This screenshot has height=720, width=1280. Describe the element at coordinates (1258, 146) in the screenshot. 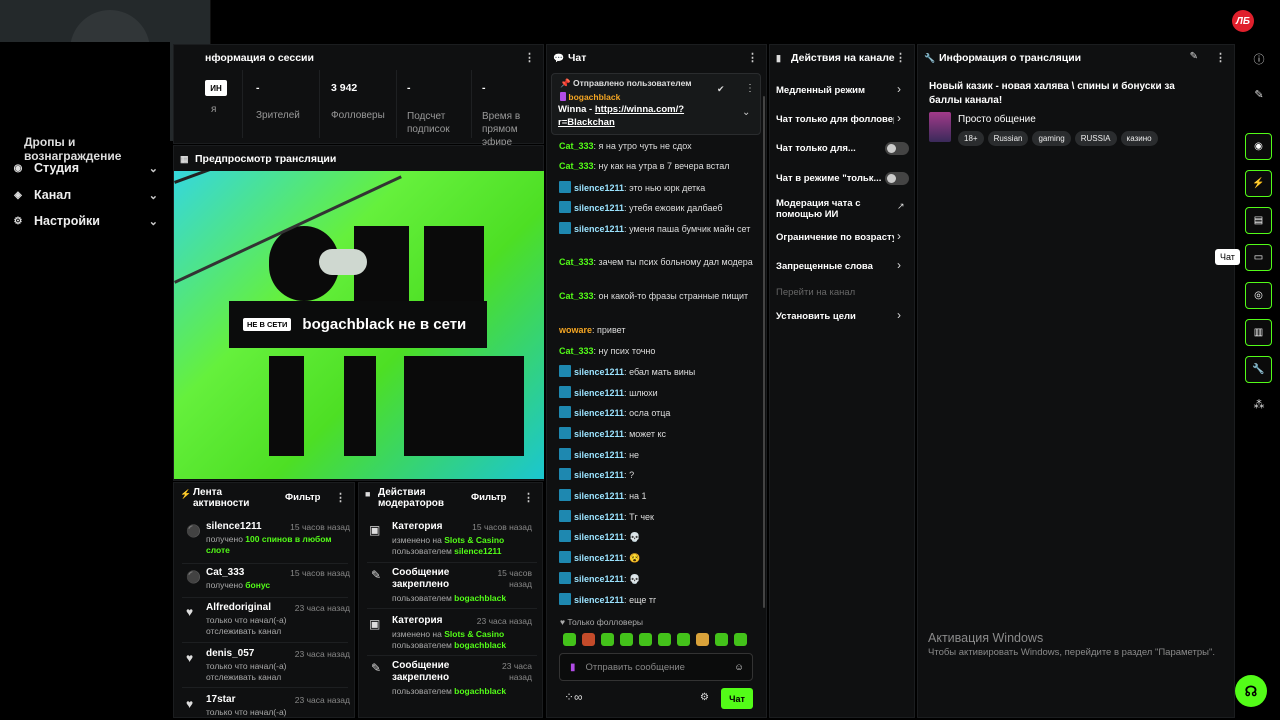

I see `rail-studio-button: ◉` at that location.